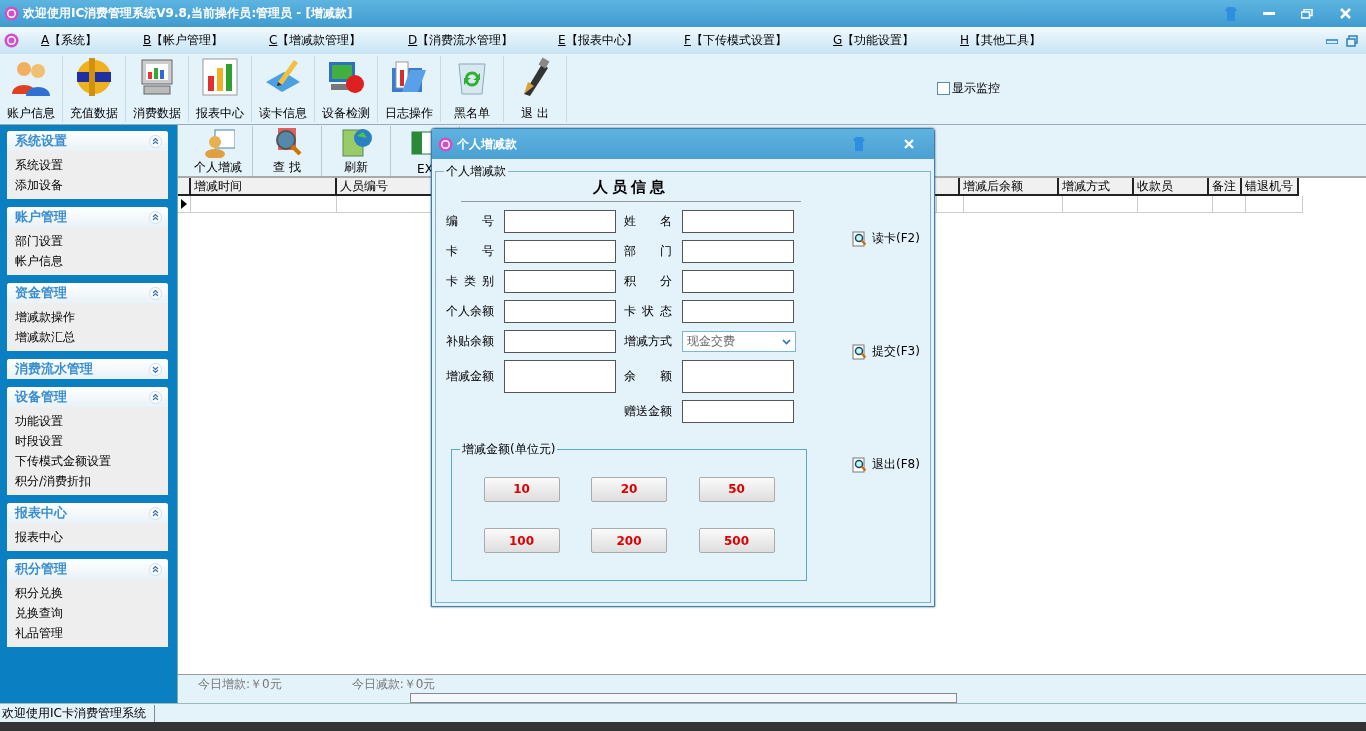 The width and height of the screenshot is (1366, 731). I want to click on sidebar-item: 兑换查询, so click(87, 613).